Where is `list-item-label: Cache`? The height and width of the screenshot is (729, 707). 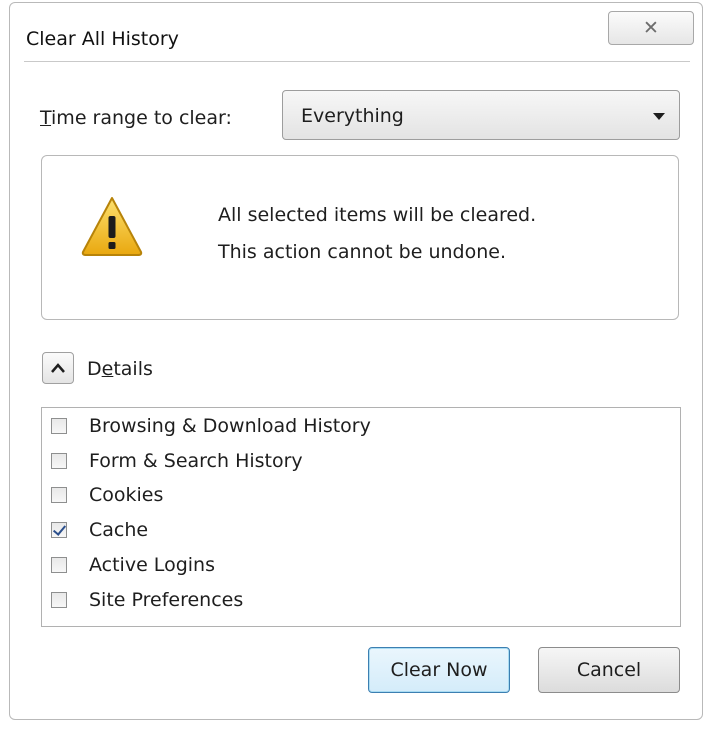 list-item-label: Cache is located at coordinates (119, 530).